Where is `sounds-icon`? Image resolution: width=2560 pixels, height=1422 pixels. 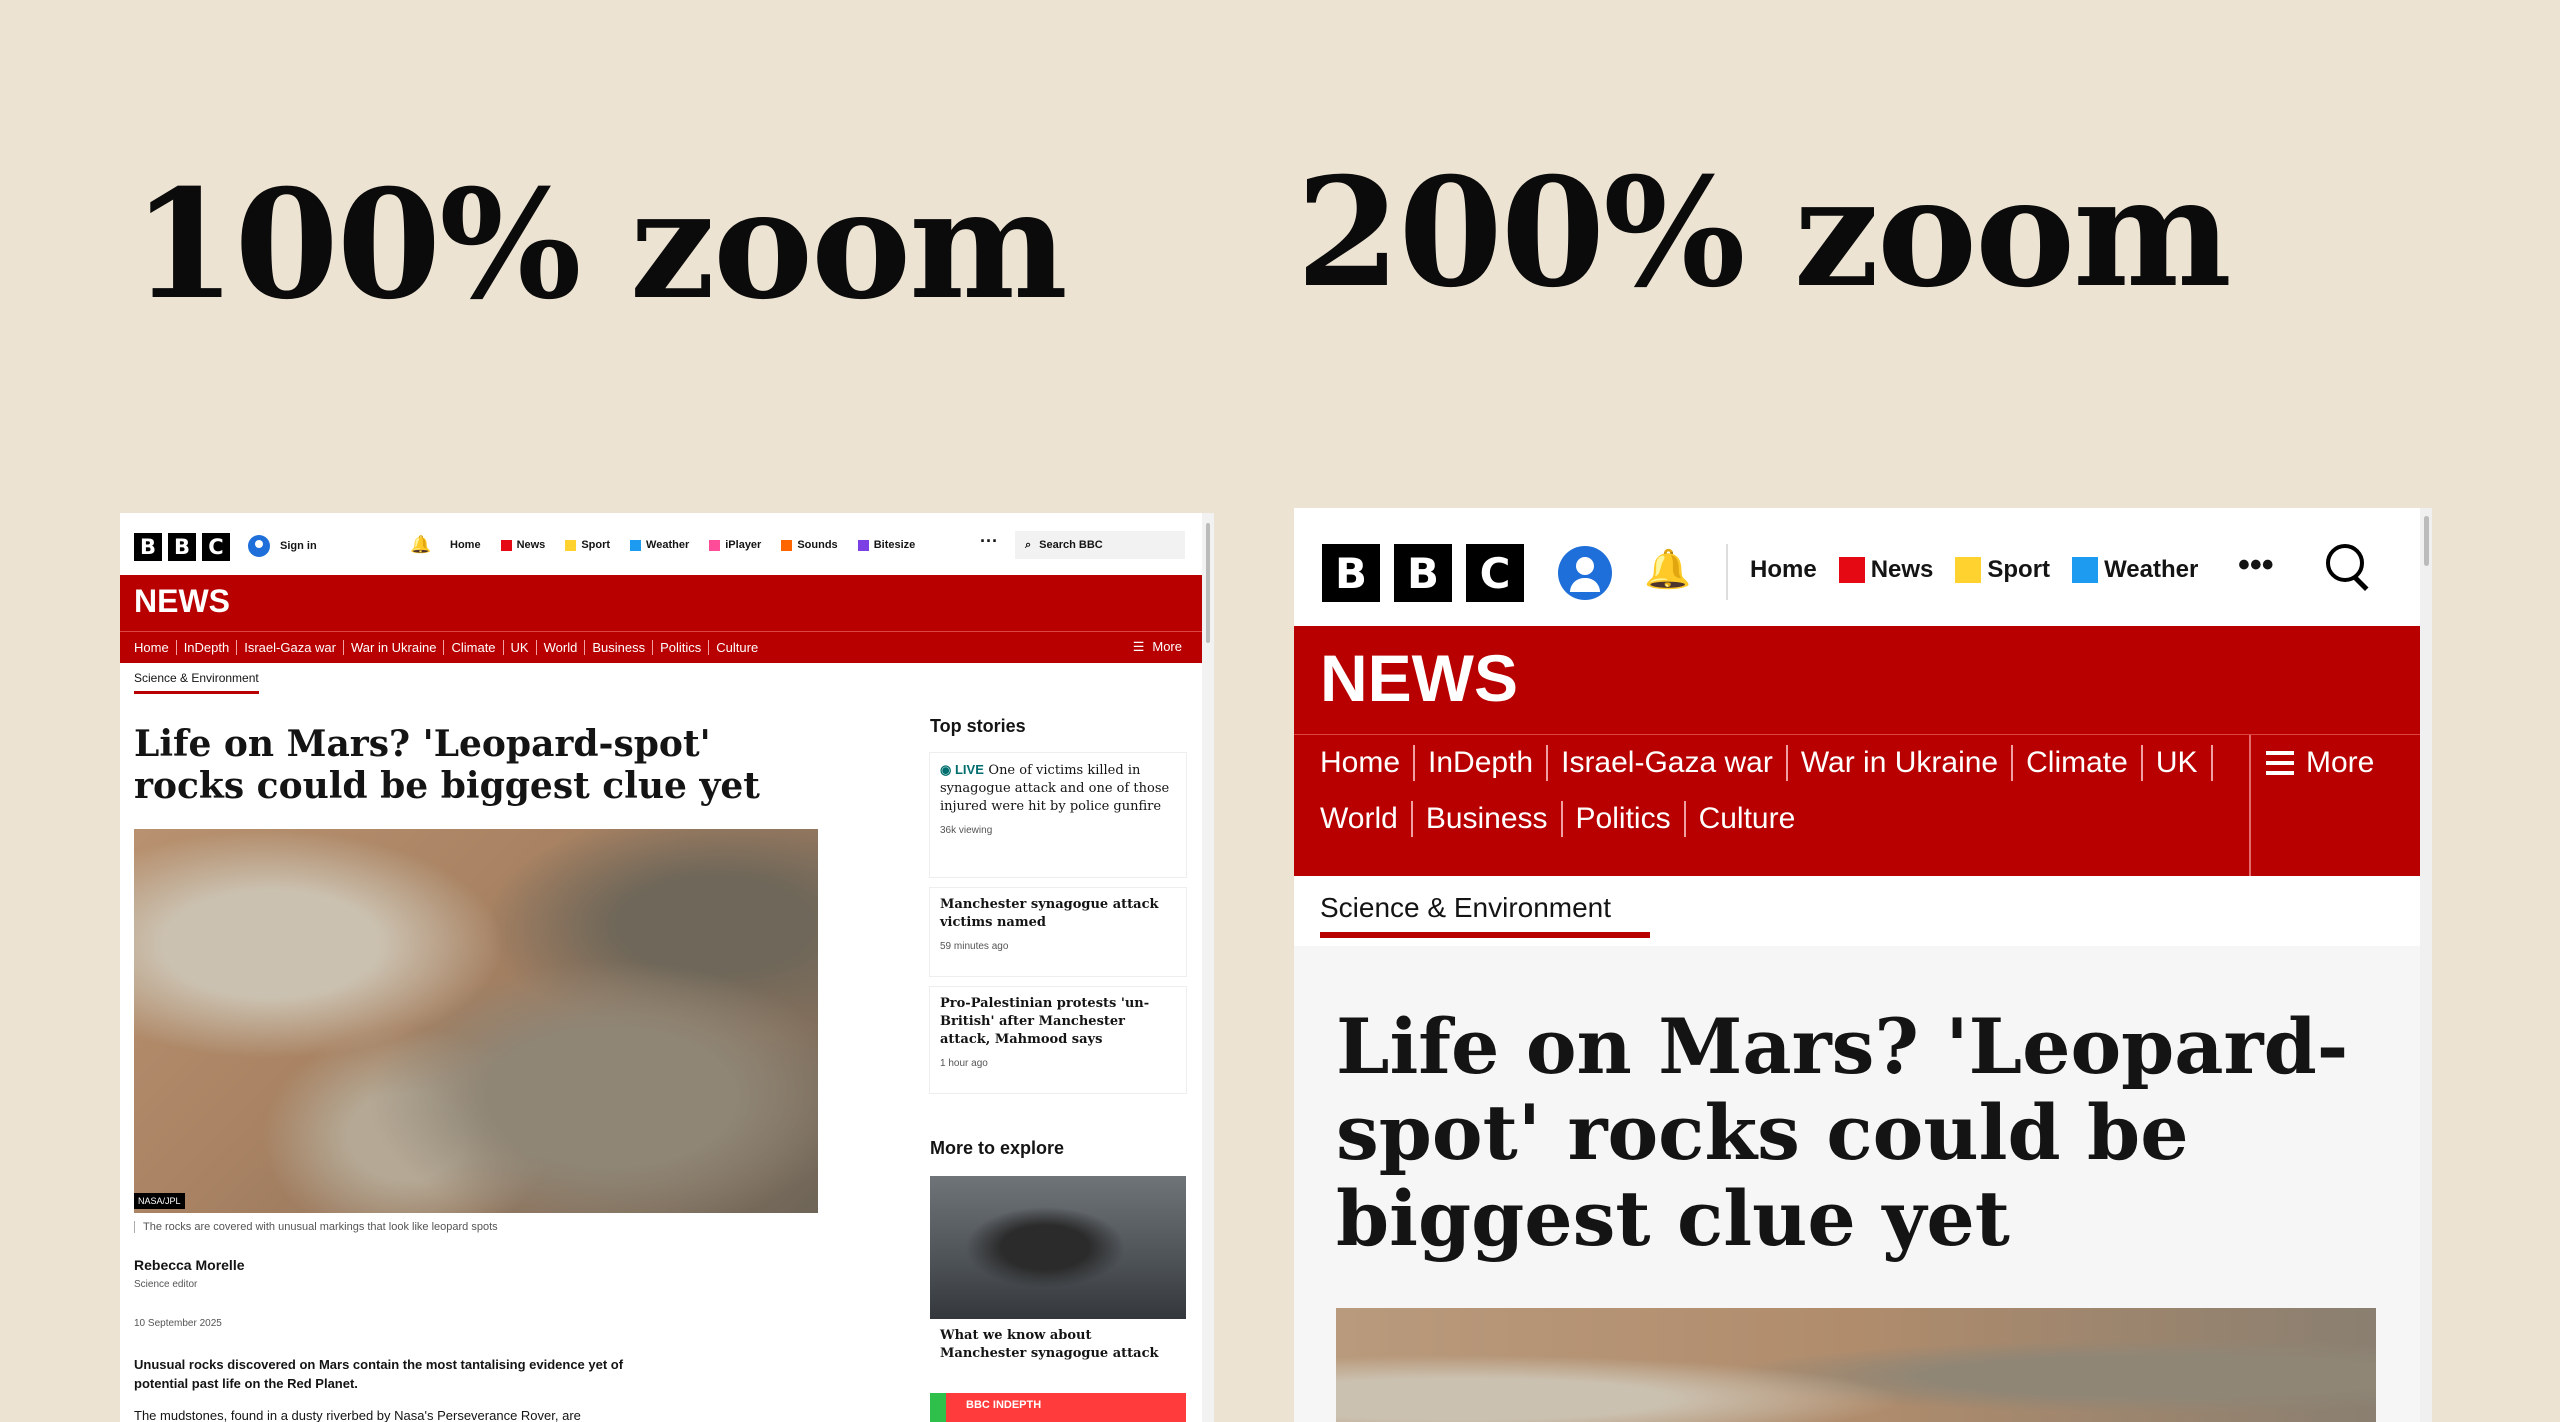 sounds-icon is located at coordinates (787, 545).